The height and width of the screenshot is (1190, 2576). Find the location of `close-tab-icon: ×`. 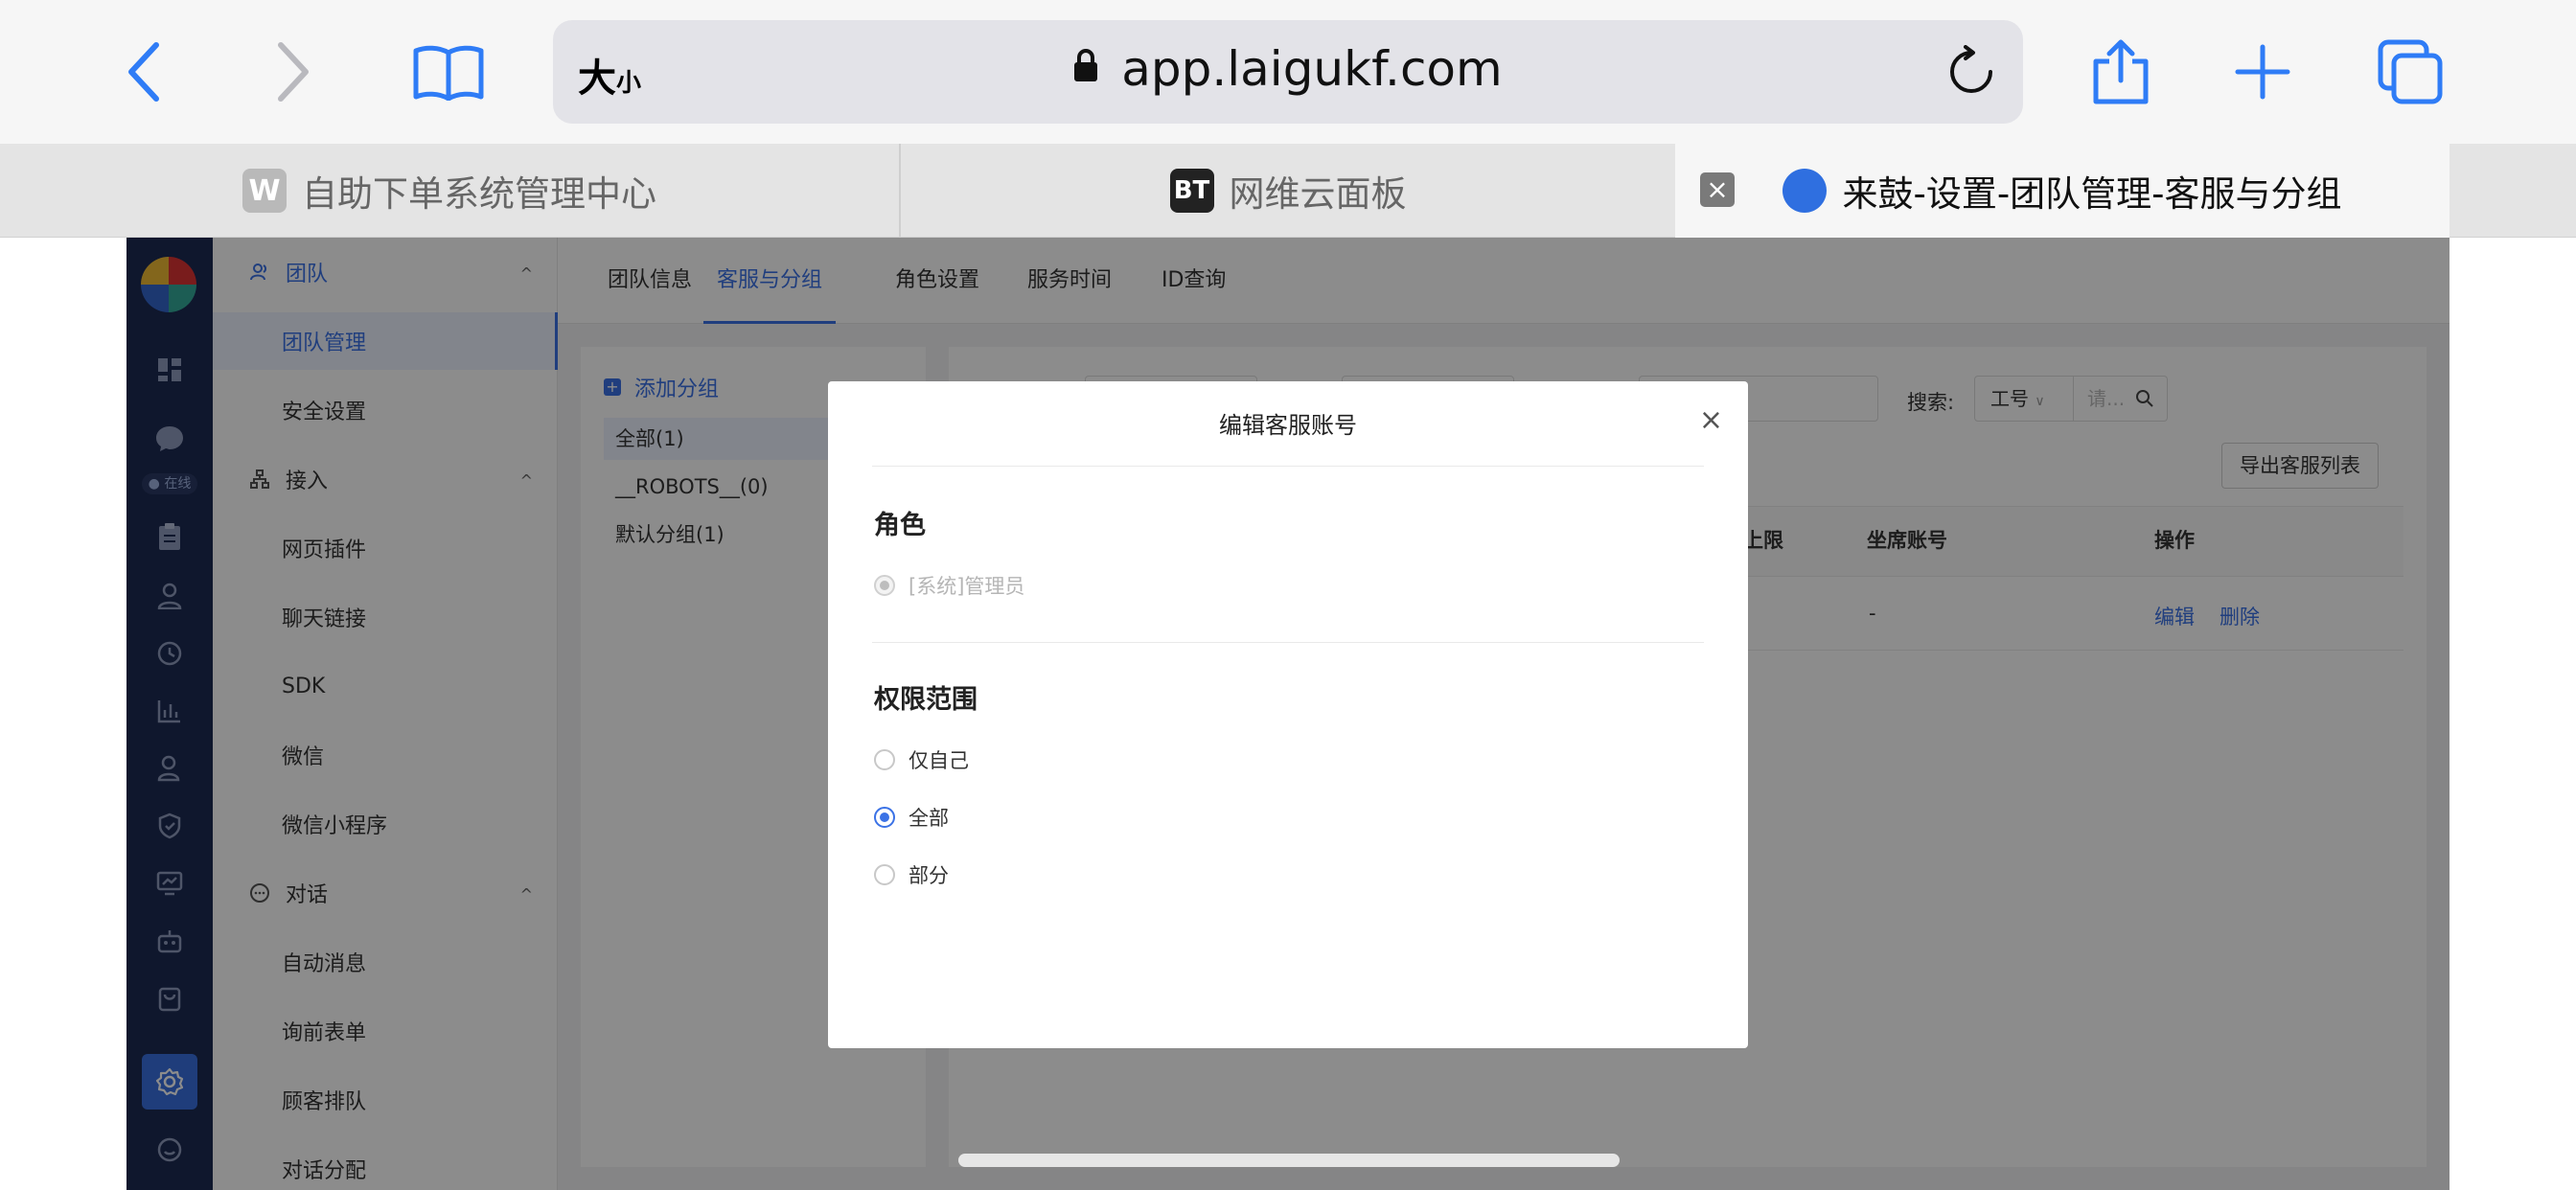

close-tab-icon: × is located at coordinates (1717, 190).